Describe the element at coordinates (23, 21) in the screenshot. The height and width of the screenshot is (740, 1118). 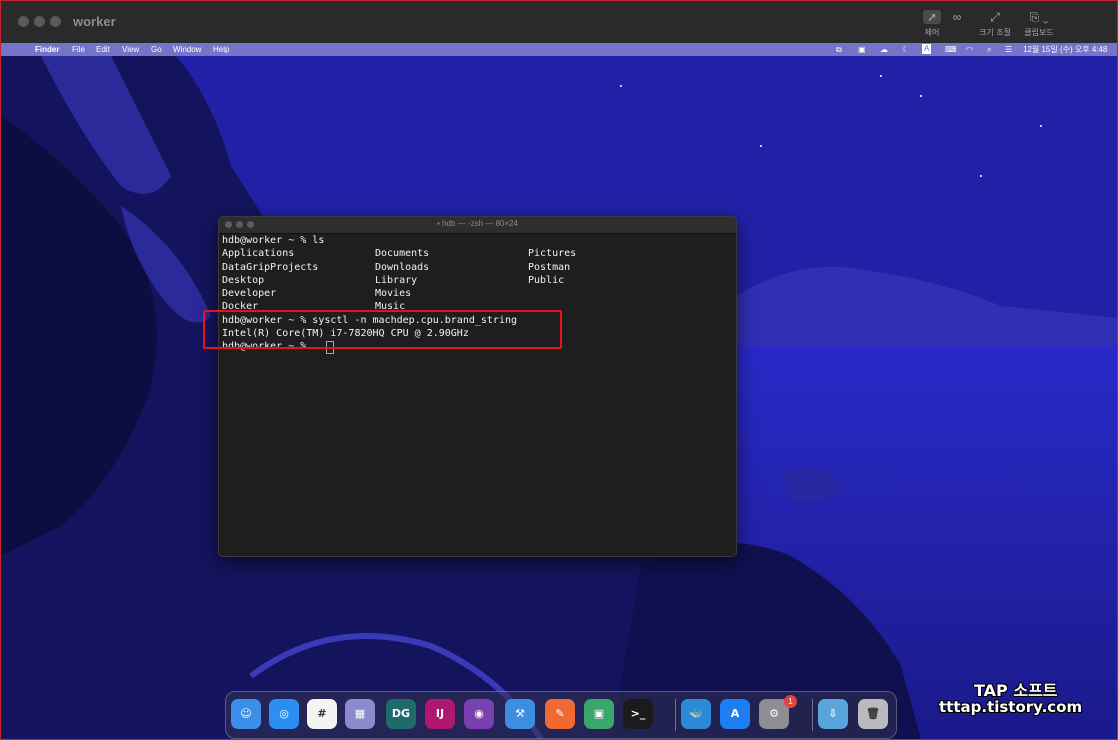
I see `close-window-button` at that location.